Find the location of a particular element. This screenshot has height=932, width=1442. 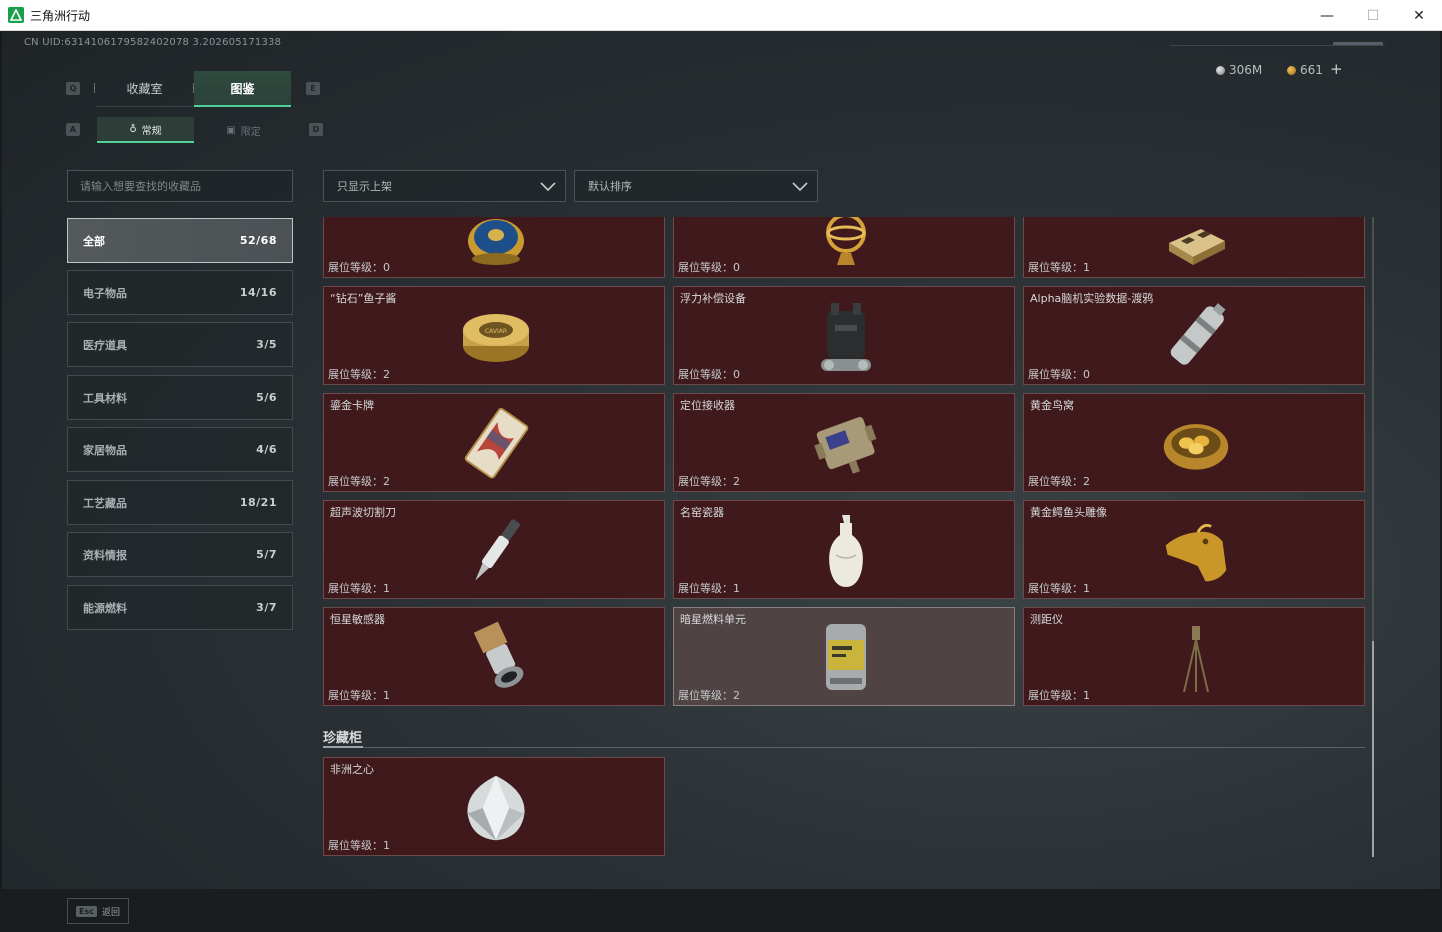

buoyancy-device-icon is located at coordinates (846, 337).